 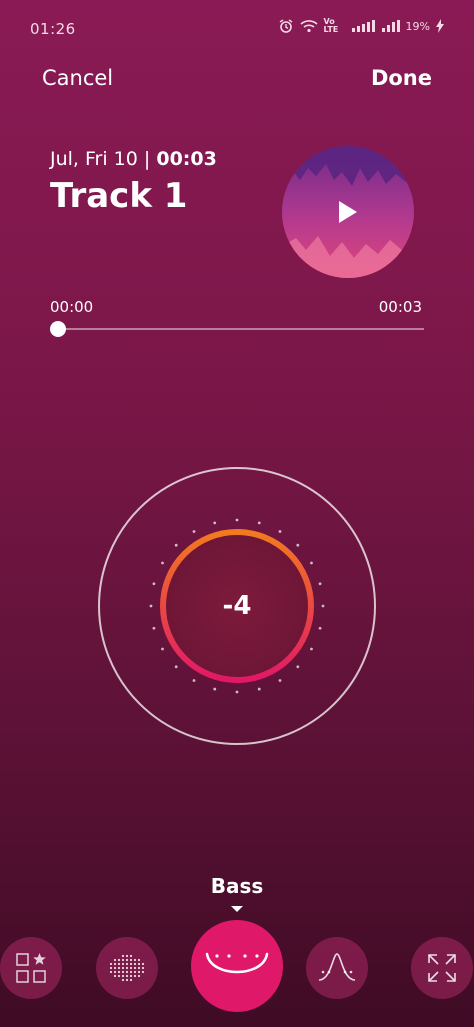 I want to click on status-time: 01:26, so click(x=53, y=29).